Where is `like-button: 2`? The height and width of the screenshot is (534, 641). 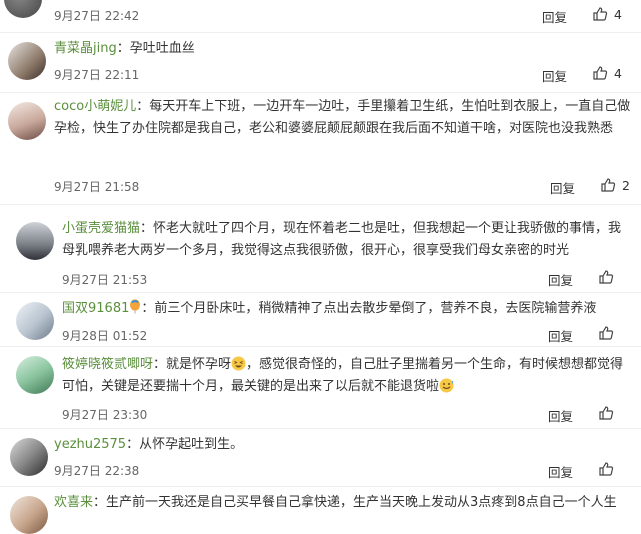
like-button: 2 is located at coordinates (615, 185).